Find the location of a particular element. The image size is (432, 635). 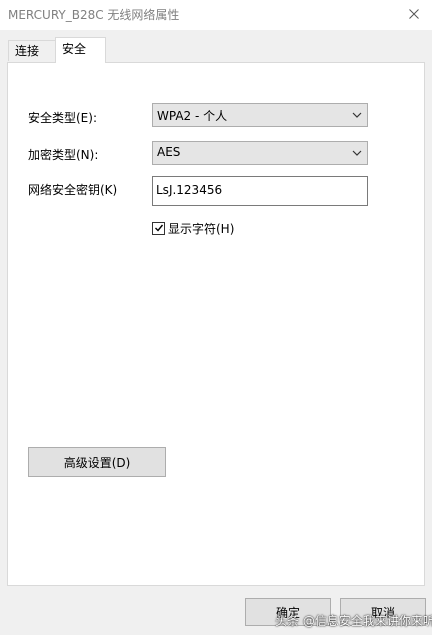

tab-connection: 连接 is located at coordinates (32, 50).